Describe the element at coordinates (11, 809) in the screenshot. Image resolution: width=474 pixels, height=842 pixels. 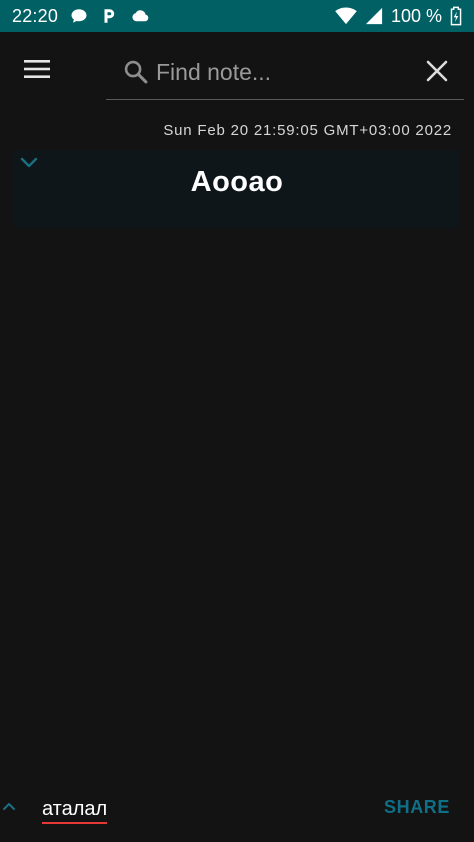
I see `chevron-up-icon` at that location.